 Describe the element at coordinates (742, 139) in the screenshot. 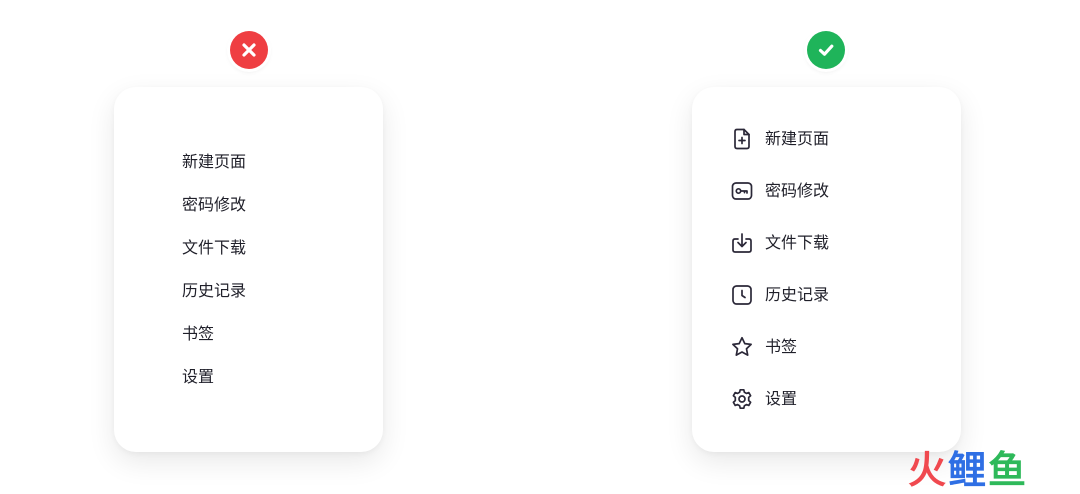

I see `new-page-icon` at that location.